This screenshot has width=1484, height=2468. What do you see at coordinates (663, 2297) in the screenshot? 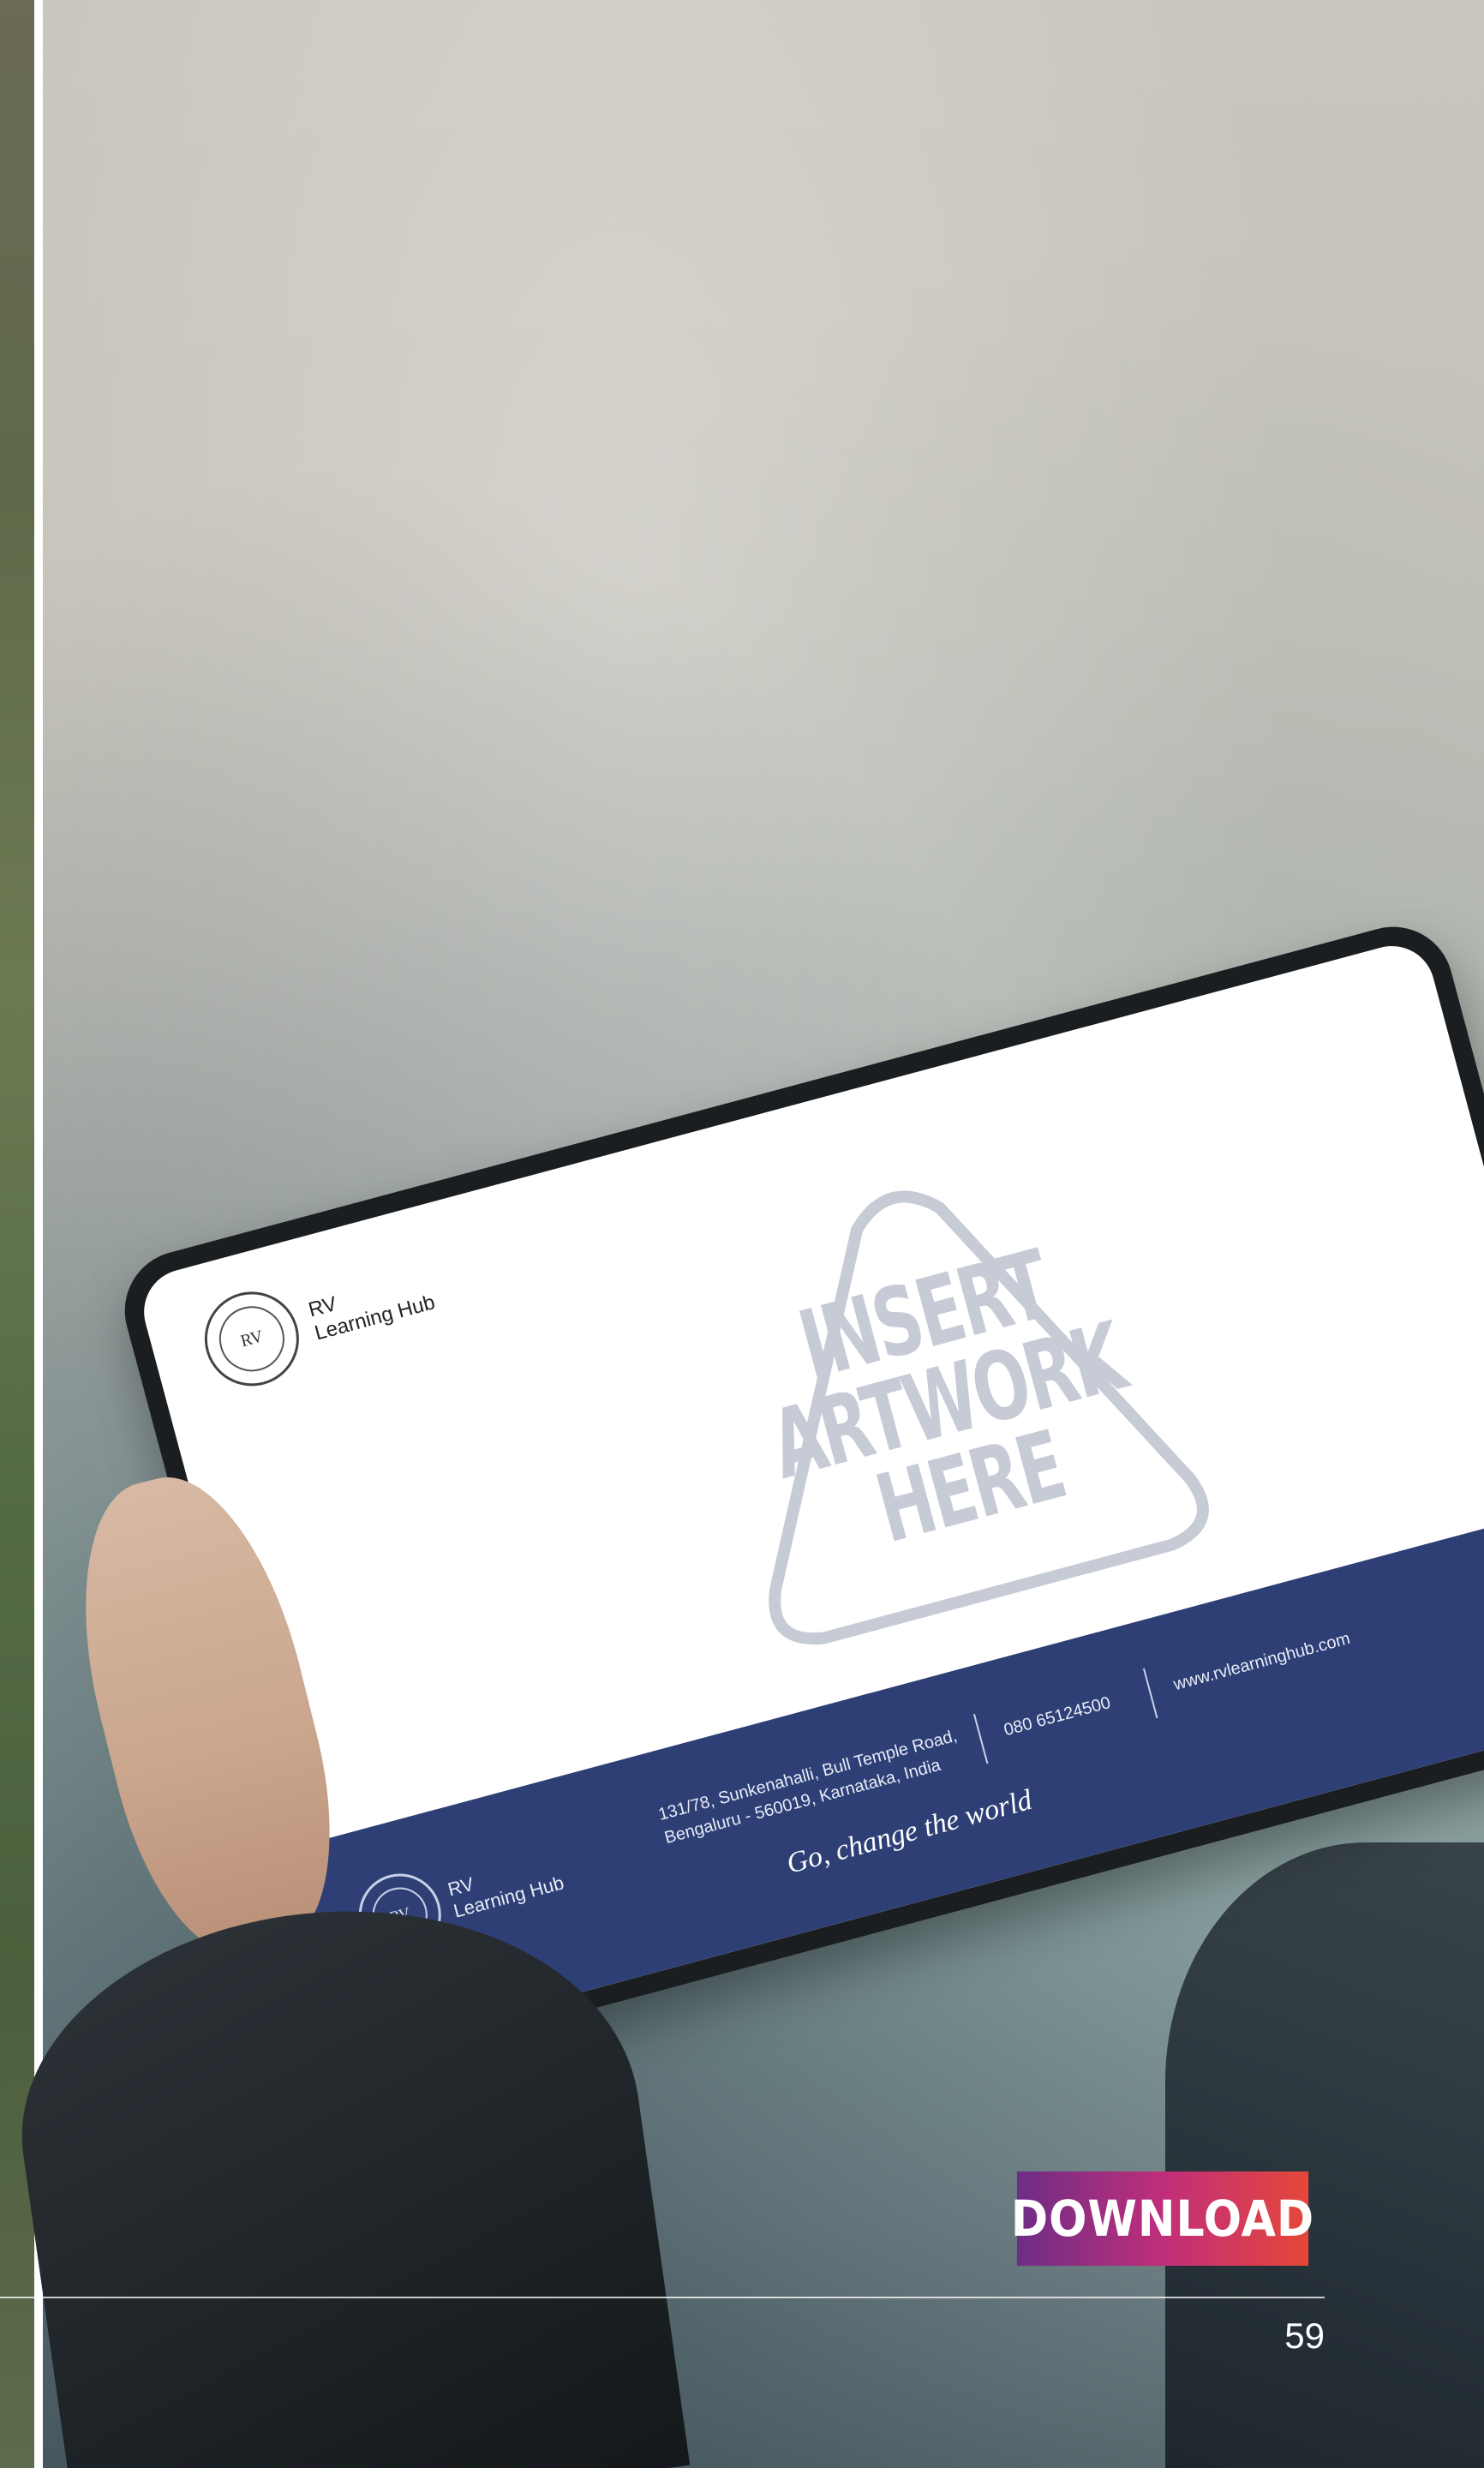
I see `bottom-divider` at bounding box center [663, 2297].